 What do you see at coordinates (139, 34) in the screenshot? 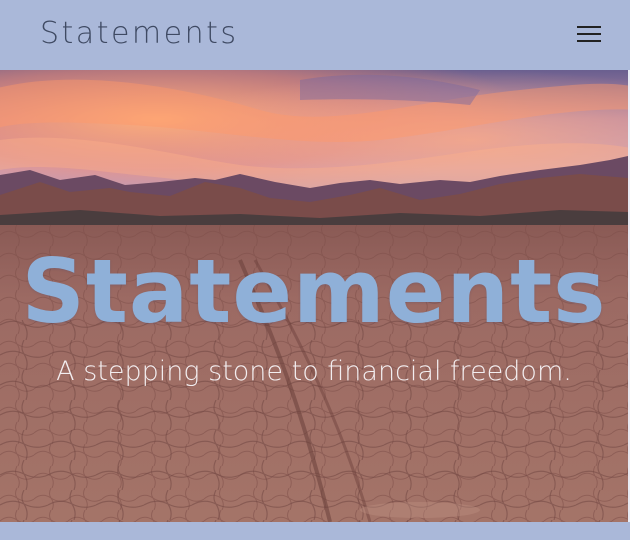
I see `brand-link: Statements` at bounding box center [139, 34].